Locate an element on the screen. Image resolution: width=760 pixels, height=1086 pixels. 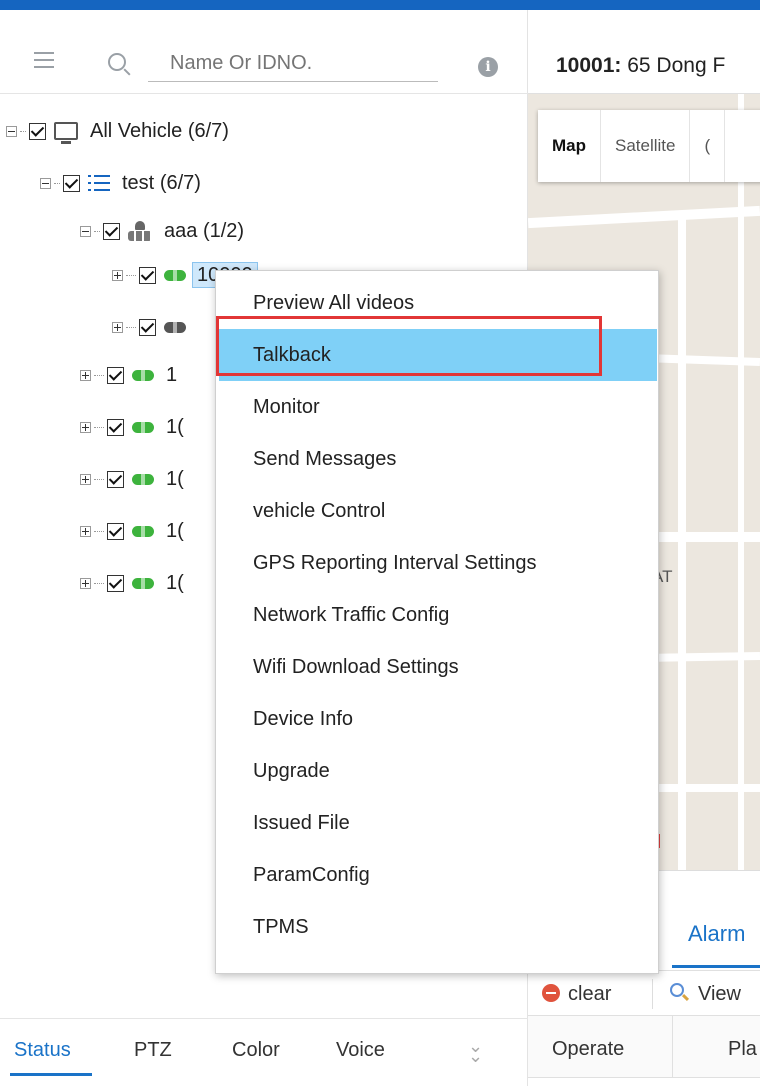
toolbar-divider is located at coordinates (652, 994).